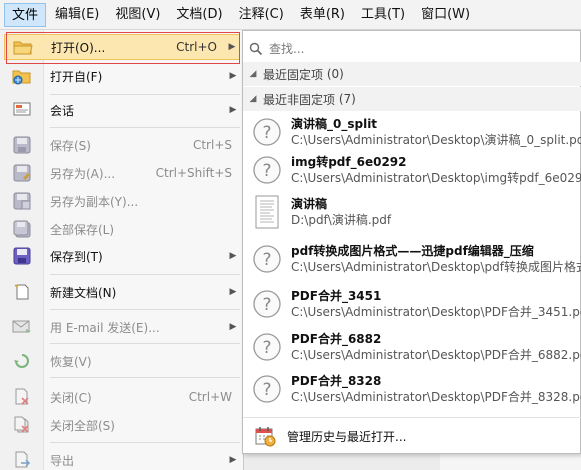 The image size is (581, 470). I want to click on menu-item-session: 会话 ▶, so click(122, 110).